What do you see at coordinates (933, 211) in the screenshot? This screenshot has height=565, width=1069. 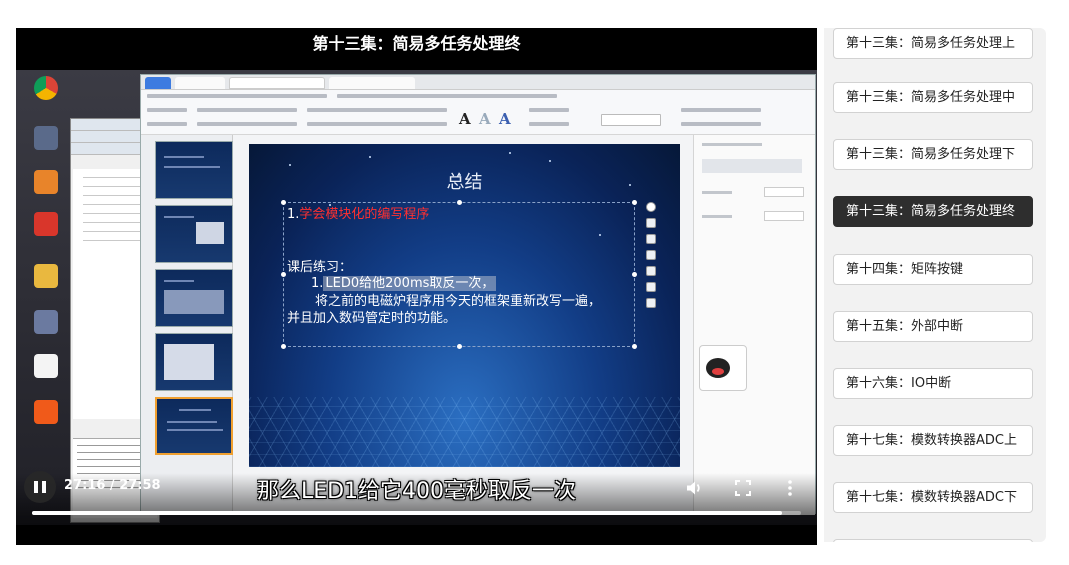 I see `playlist-item-active: 第十三集：简易多任务处理终` at bounding box center [933, 211].